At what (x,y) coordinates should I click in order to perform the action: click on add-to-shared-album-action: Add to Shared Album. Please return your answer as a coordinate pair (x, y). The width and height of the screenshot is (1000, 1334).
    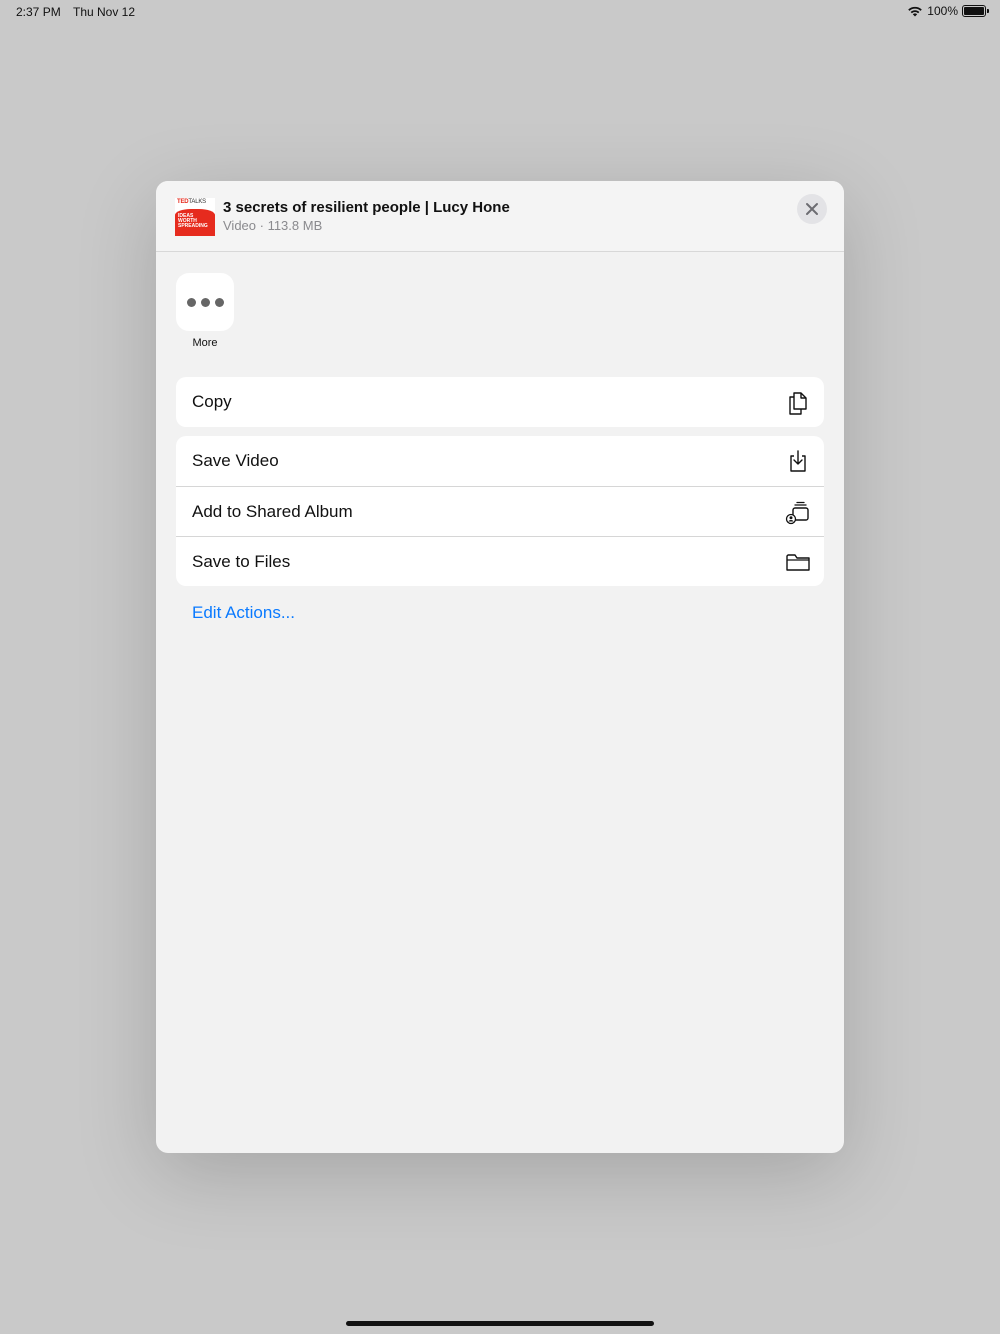
    Looking at the image, I should click on (500, 511).